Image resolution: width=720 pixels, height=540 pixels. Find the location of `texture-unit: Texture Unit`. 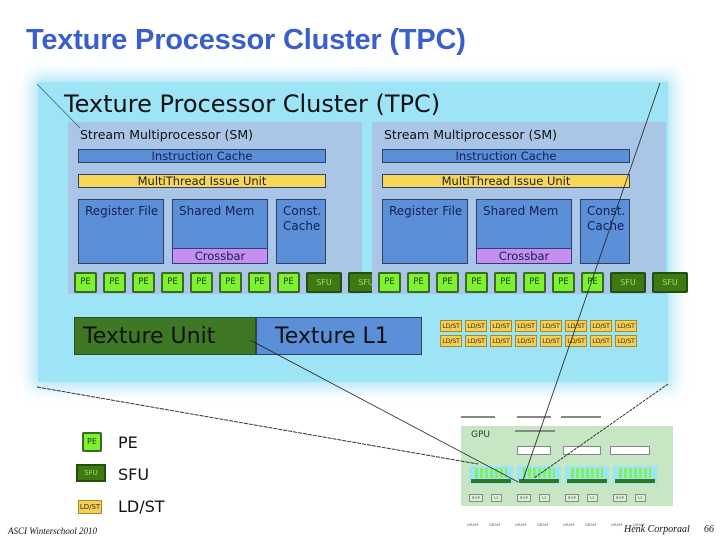

texture-unit: Texture Unit is located at coordinates (165, 336).